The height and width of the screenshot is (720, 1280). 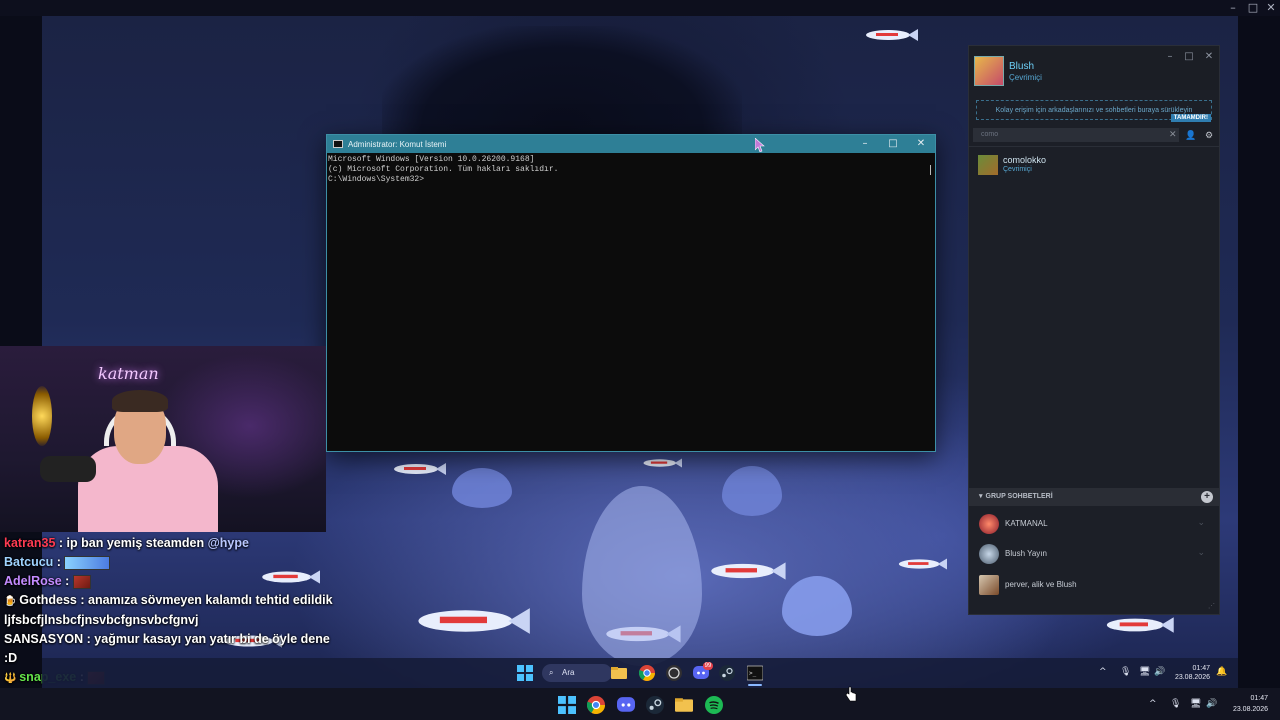 I want to click on discord-icon, so click(x=626, y=705).